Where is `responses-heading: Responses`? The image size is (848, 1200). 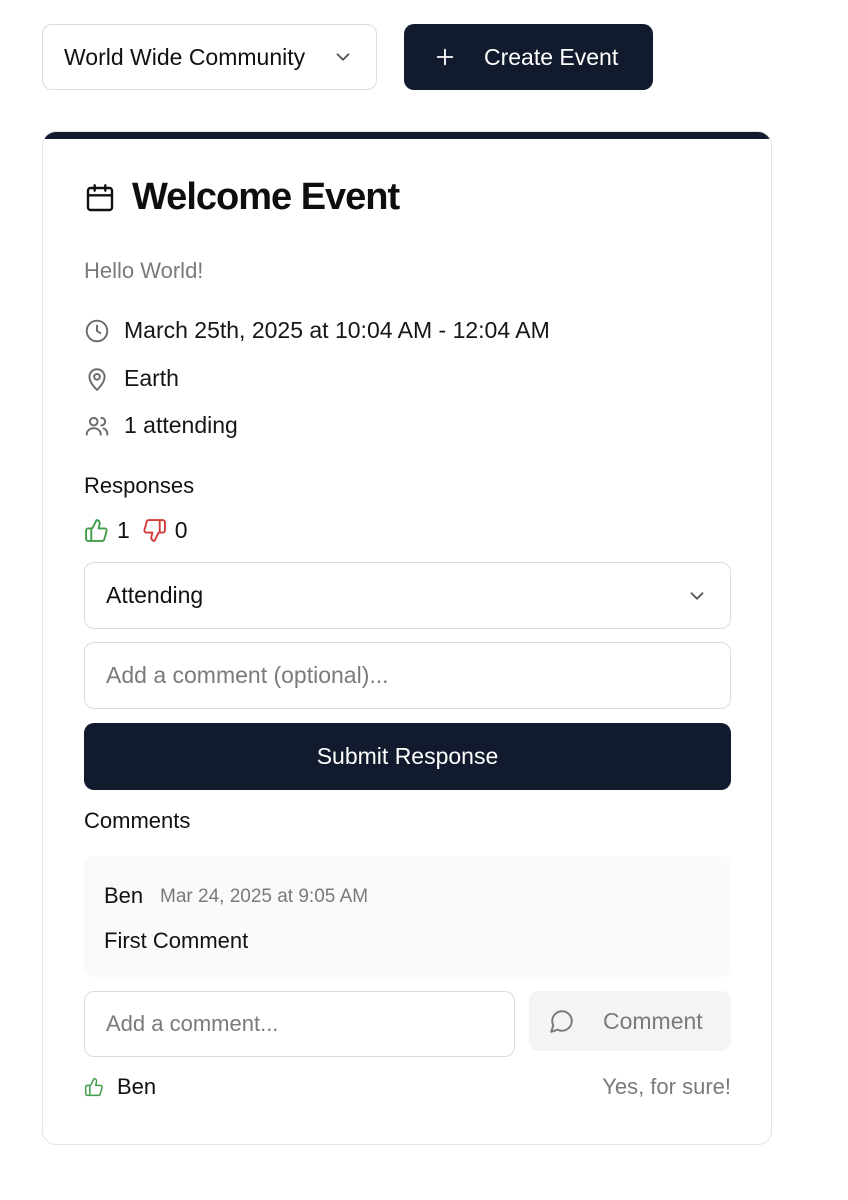 responses-heading: Responses is located at coordinates (139, 485).